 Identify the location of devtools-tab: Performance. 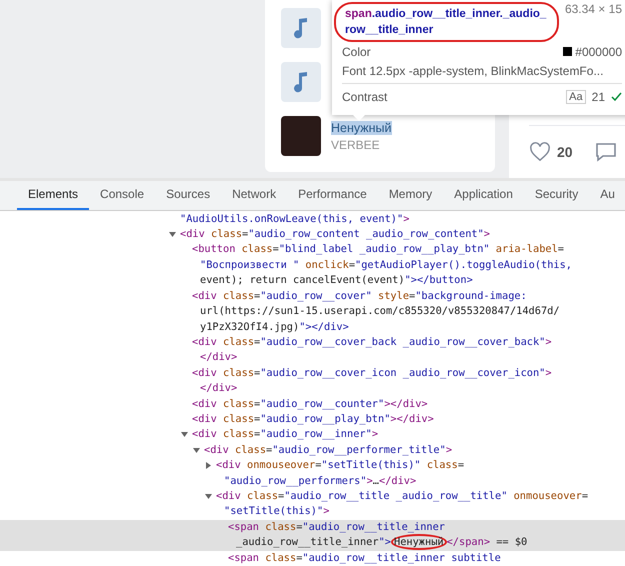
(332, 195).